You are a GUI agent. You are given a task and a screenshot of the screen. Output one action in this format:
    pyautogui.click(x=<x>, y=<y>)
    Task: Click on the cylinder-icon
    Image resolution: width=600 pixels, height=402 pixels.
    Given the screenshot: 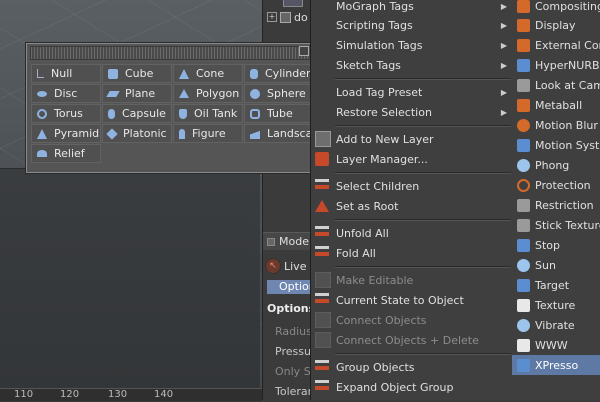 What is the action you would take?
    pyautogui.click(x=254, y=73)
    